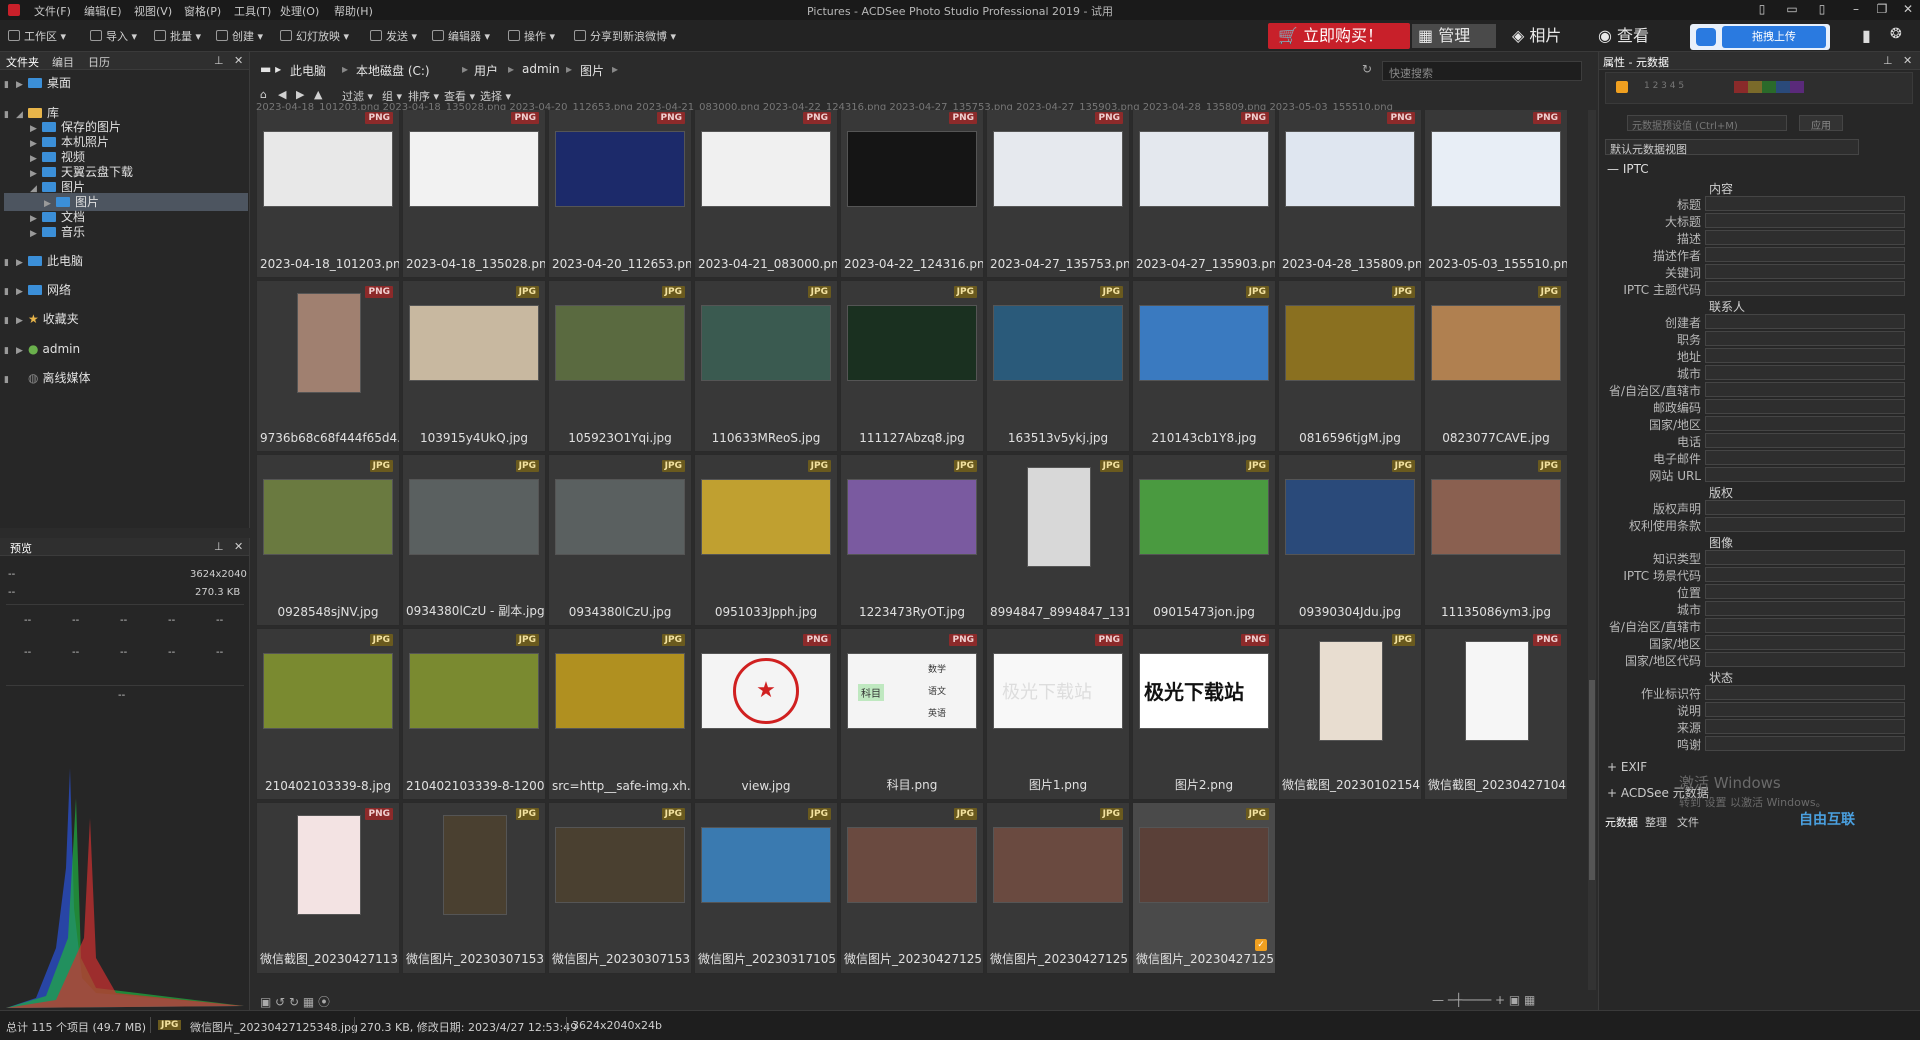  Describe the element at coordinates (474, 194) in the screenshot. I see `thumbnail-cell: PNG 2023-04-18_135028.png` at that location.